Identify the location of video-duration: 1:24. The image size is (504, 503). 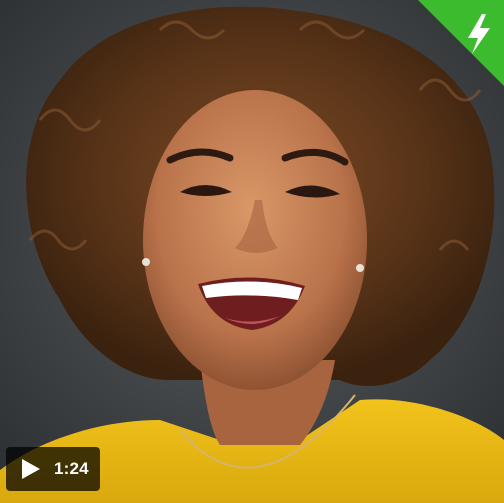
(71, 468).